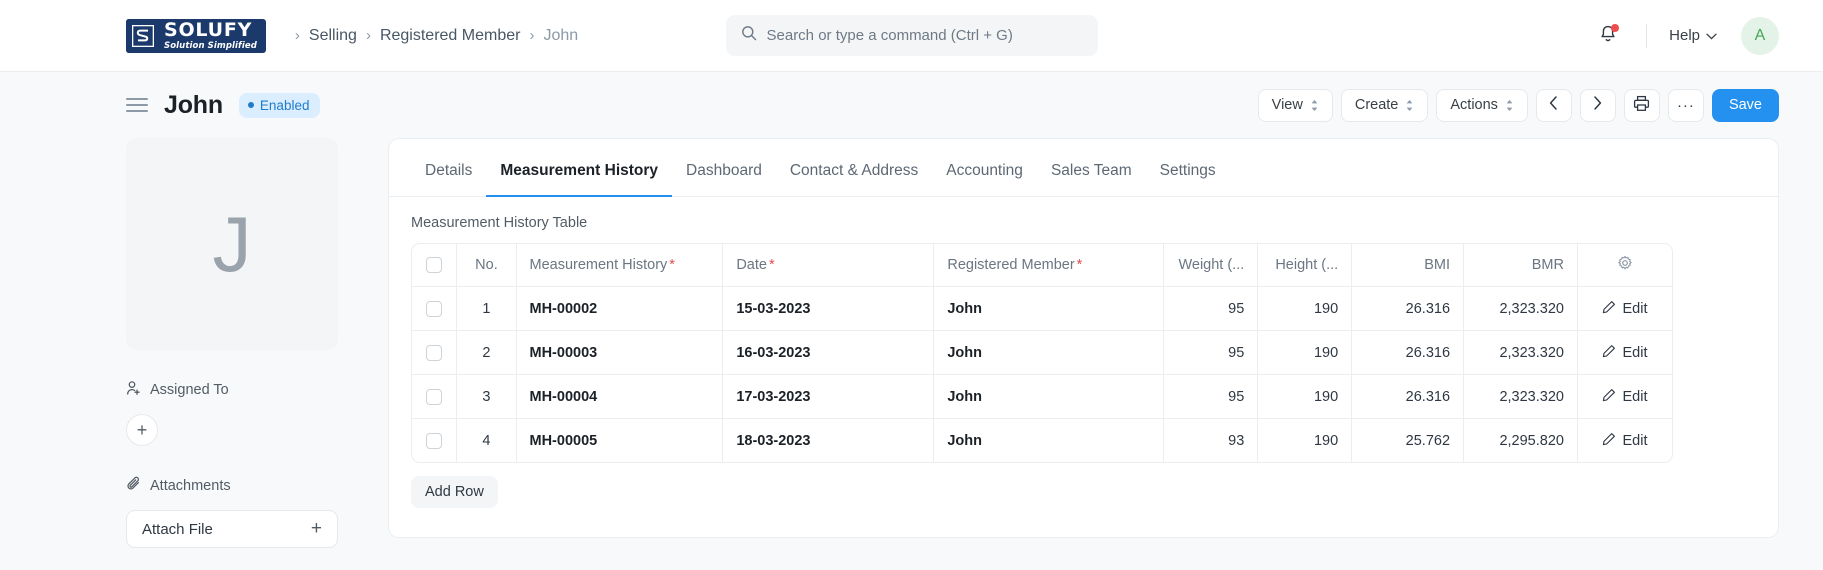  I want to click on search-icon, so click(749, 35).